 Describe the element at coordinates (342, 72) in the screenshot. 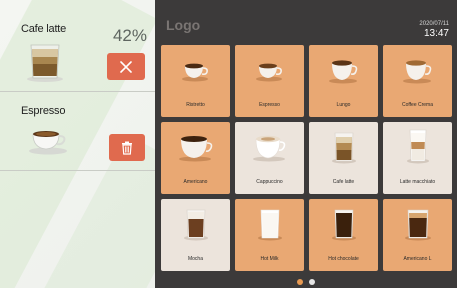

I see `lungo-cup-icon` at that location.